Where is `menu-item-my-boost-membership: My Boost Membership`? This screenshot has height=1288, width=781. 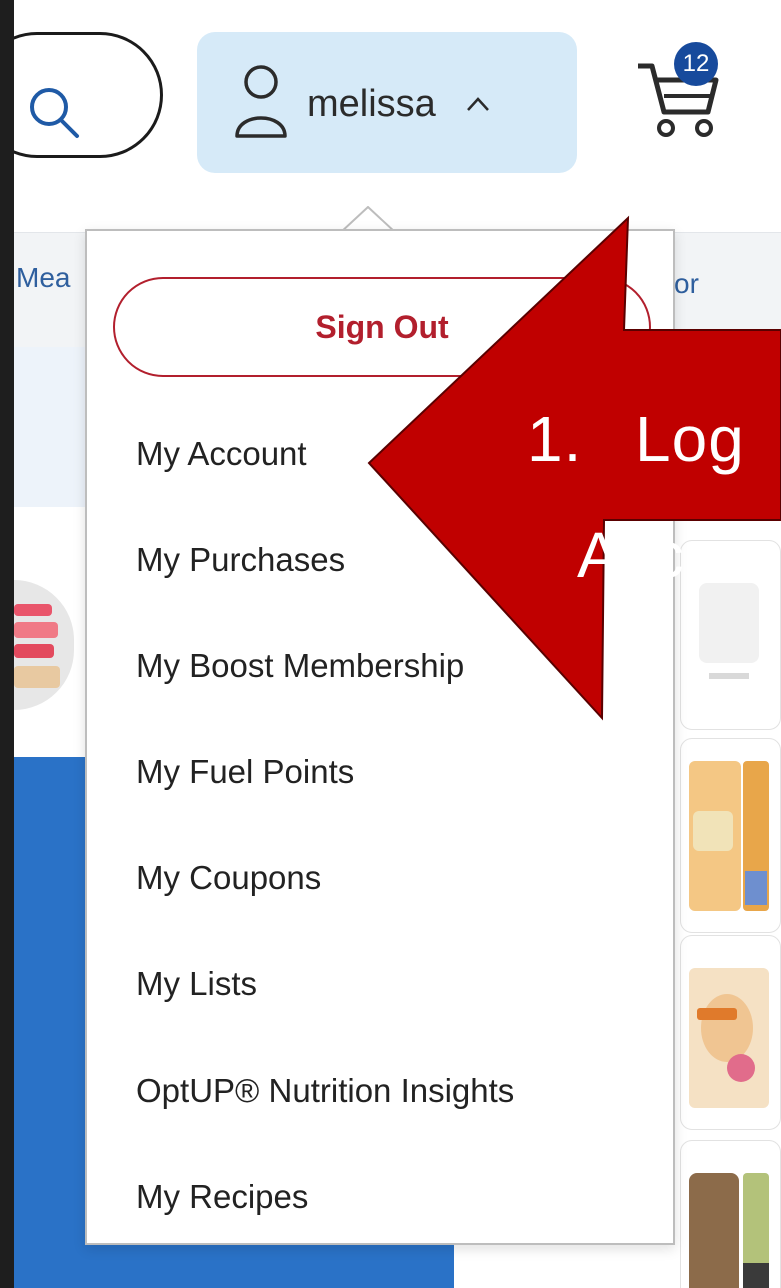
menu-item-my-boost-membership: My Boost Membership is located at coordinates (300, 666).